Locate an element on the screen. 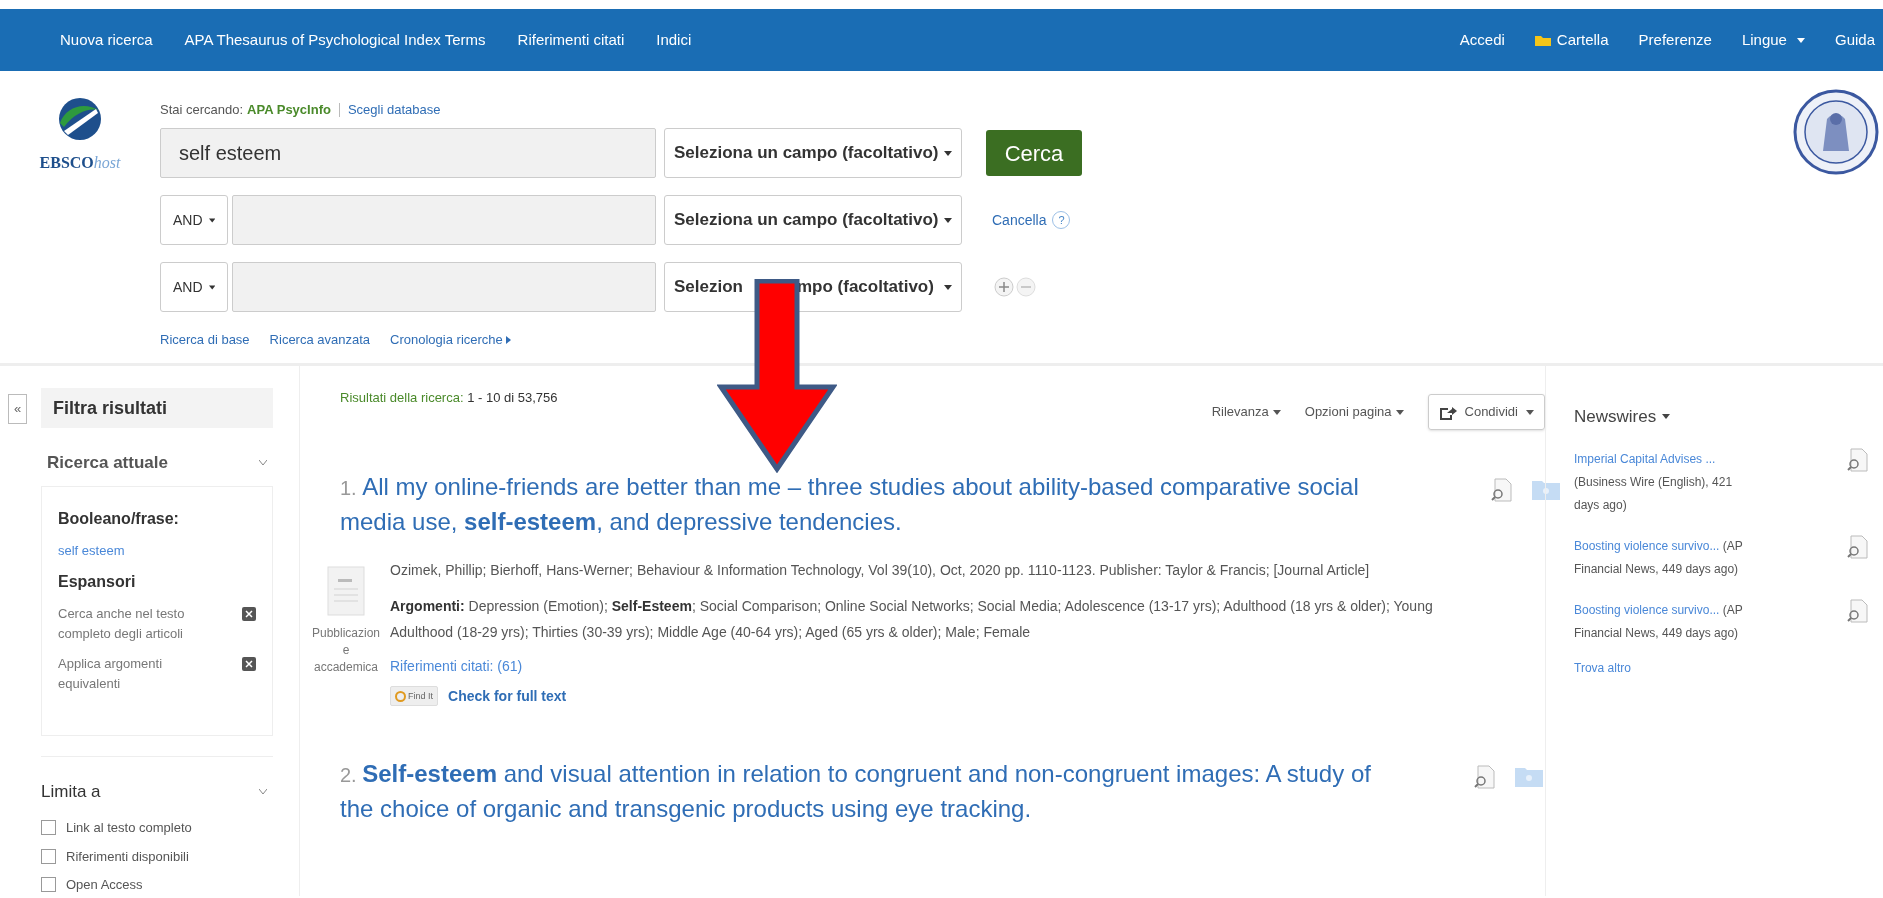 The height and width of the screenshot is (898, 1883). add-row-icon is located at coordinates (1004, 287).